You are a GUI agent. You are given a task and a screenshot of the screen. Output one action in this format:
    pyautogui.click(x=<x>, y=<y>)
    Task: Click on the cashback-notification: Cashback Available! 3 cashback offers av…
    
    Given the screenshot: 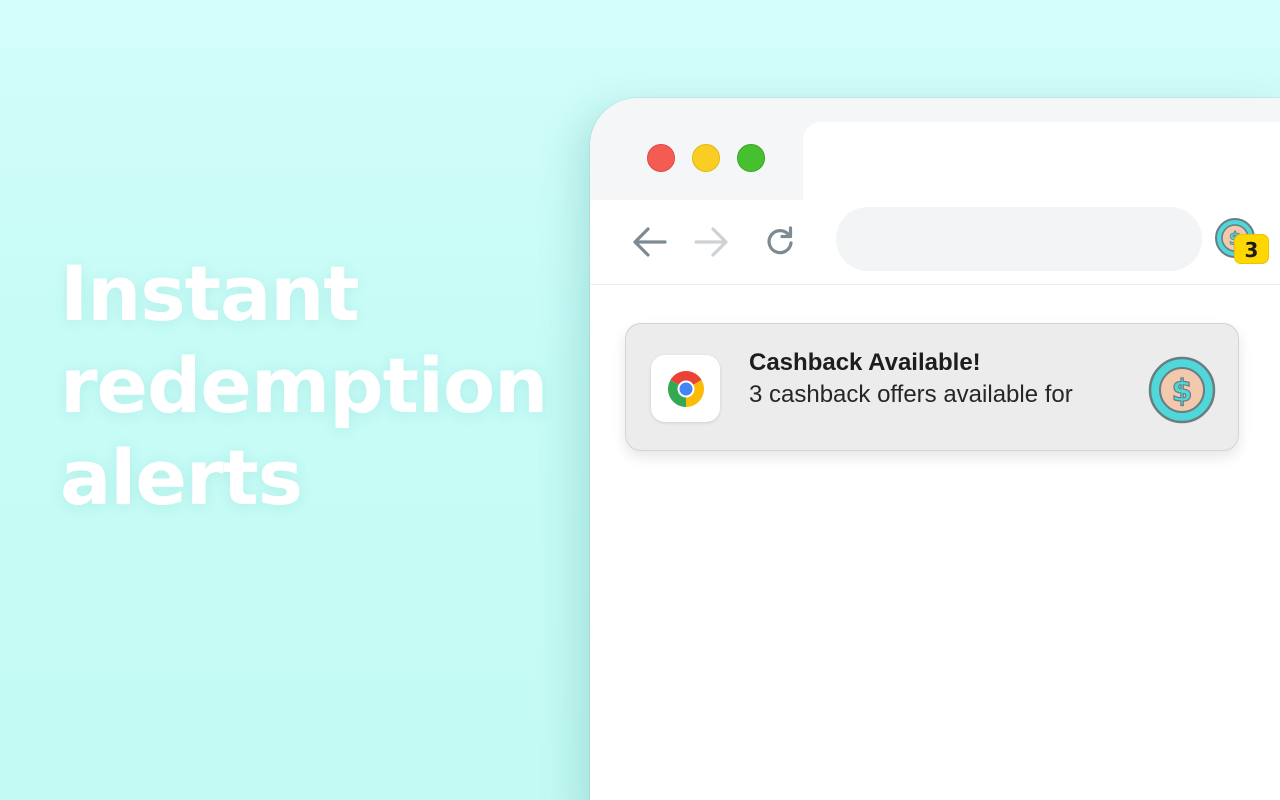 What is the action you would take?
    pyautogui.click(x=932, y=387)
    